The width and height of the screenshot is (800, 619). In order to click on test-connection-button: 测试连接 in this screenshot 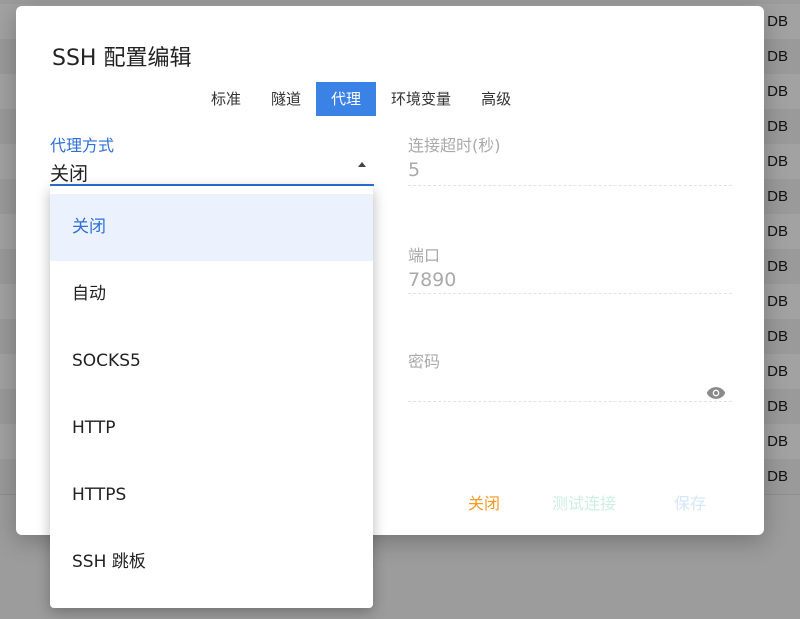, I will do `click(602, 502)`.